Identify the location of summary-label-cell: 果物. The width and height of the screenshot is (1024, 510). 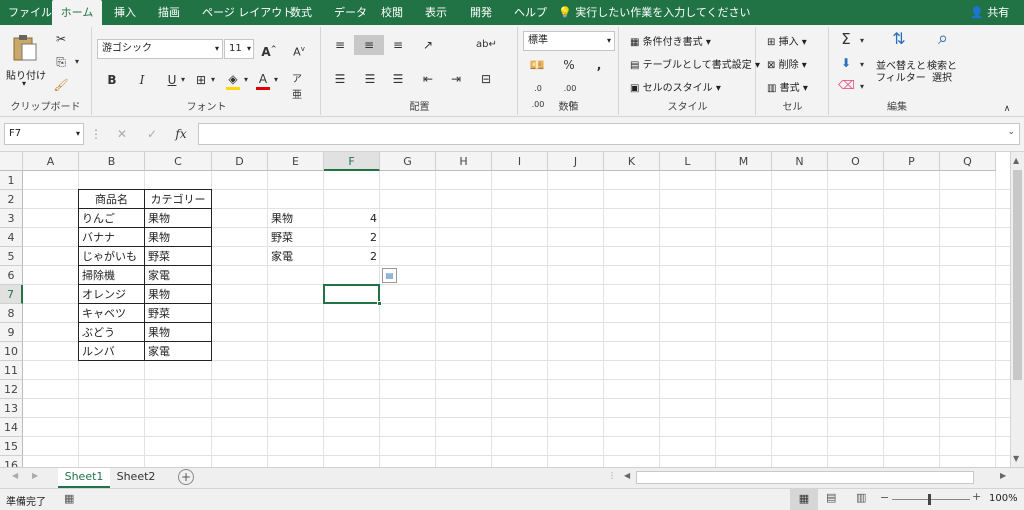
(296, 218).